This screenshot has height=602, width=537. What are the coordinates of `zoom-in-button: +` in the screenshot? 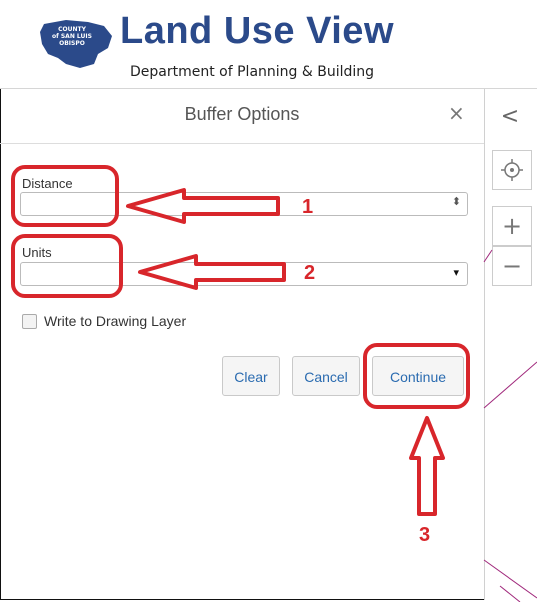 It's located at (512, 226).